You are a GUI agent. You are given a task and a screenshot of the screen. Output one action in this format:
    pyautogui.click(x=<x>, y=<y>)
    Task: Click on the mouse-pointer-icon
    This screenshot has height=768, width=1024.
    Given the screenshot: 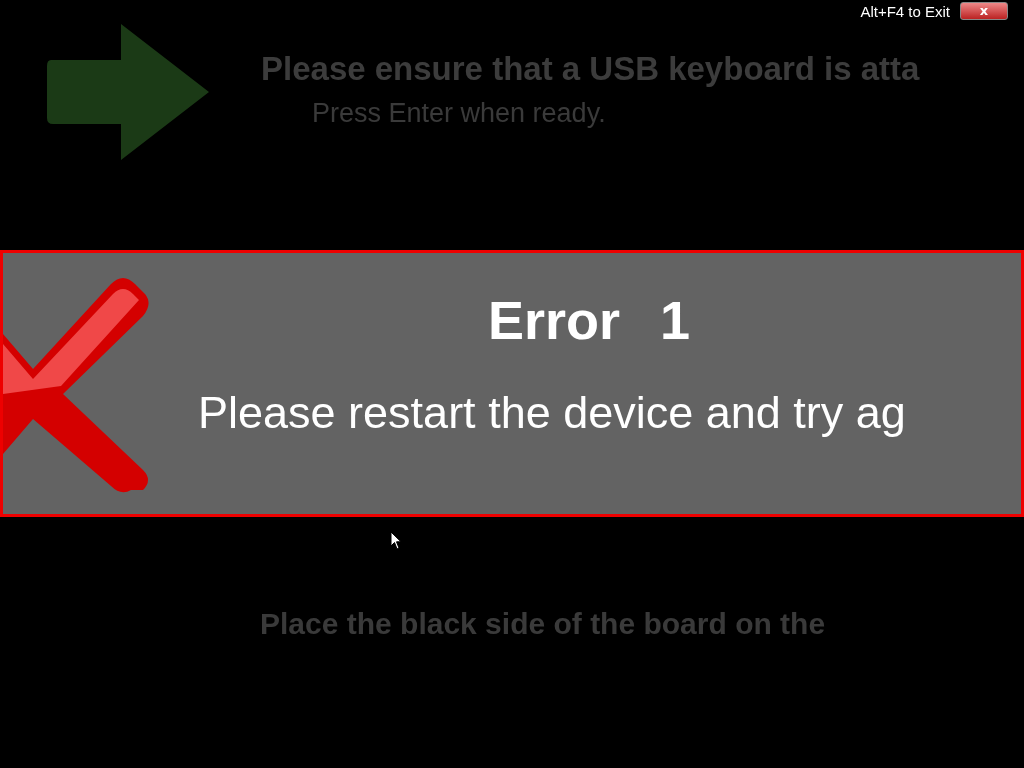 What is the action you would take?
    pyautogui.click(x=396, y=540)
    